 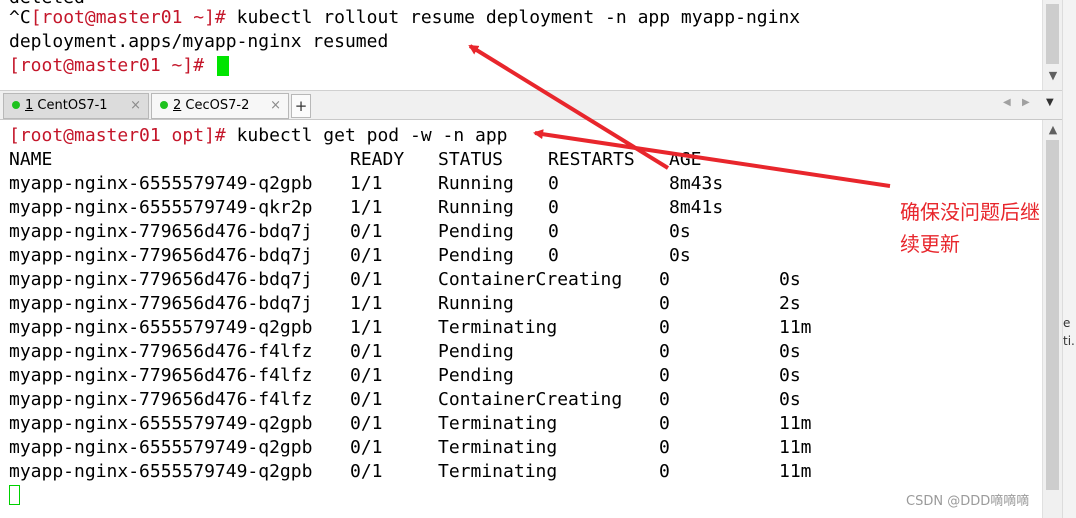 I want to click on scroll-up-icon: ▲, so click(x=1053, y=130).